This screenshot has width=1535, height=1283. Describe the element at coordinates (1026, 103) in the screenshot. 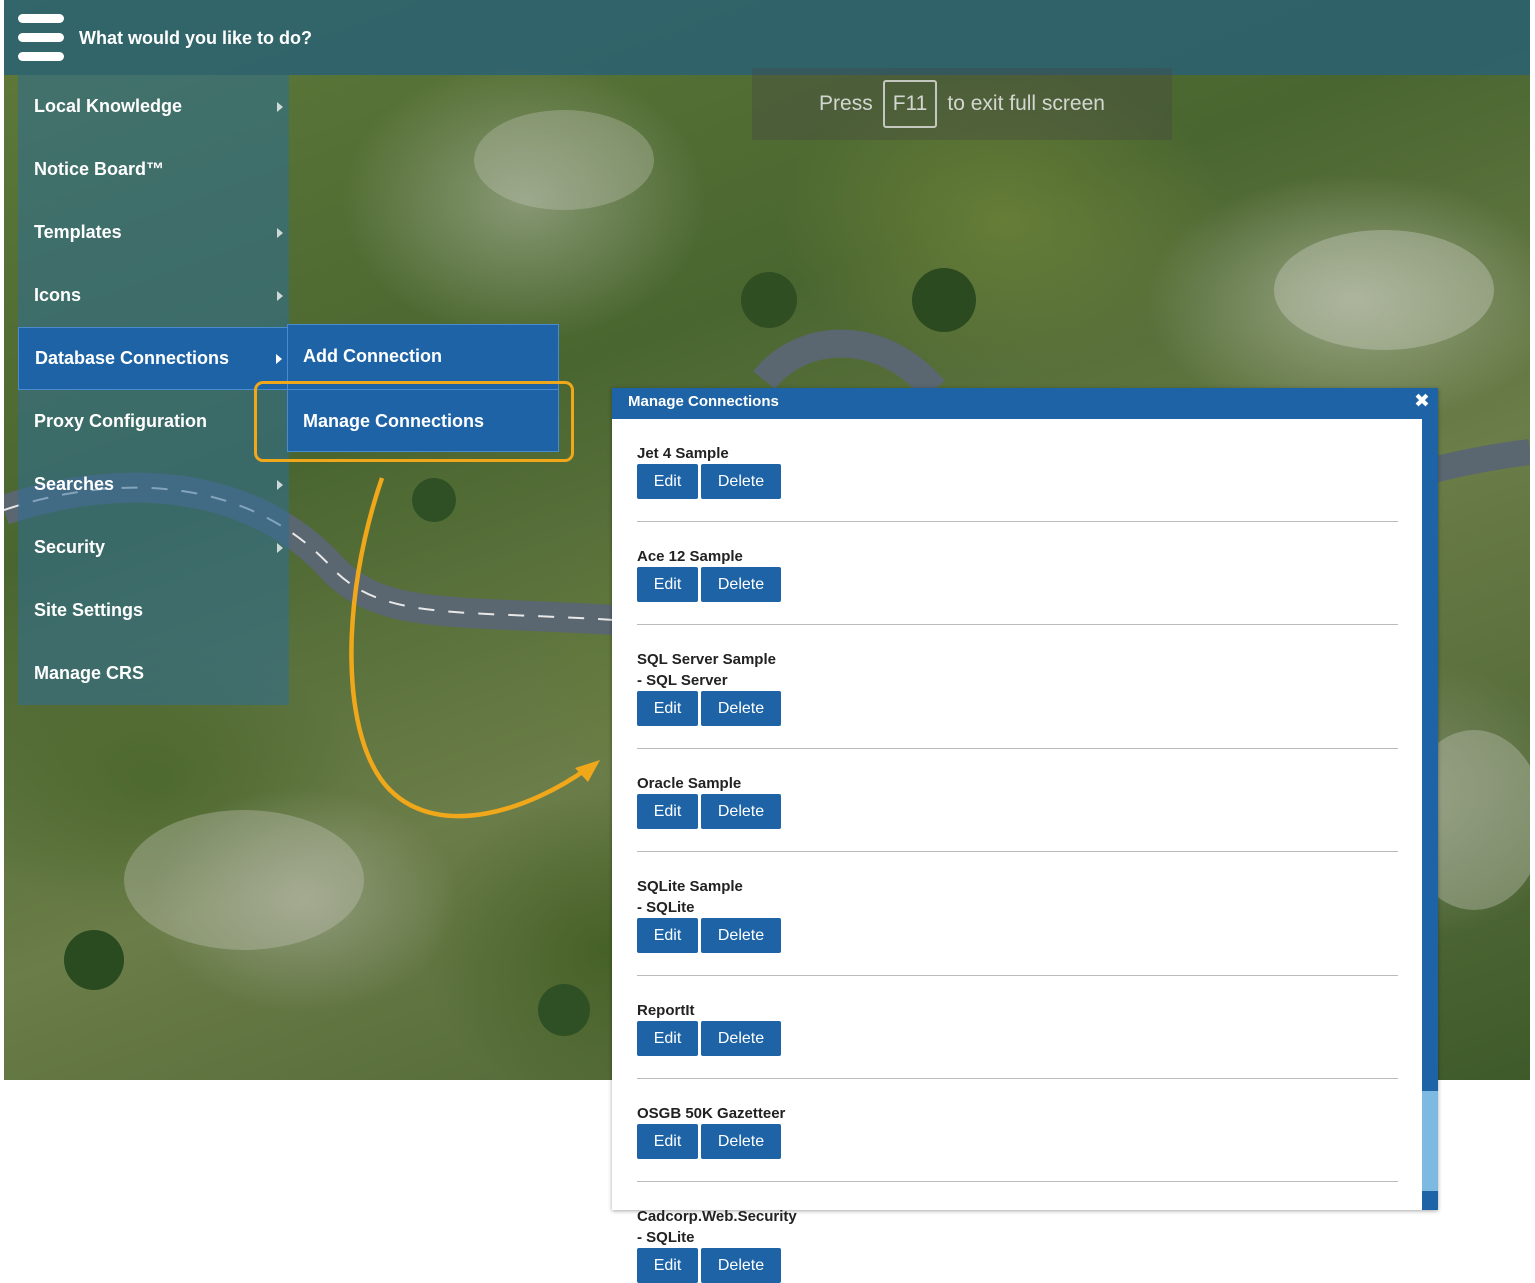

I see `fullscreen-hint-after: to exit full screen` at that location.